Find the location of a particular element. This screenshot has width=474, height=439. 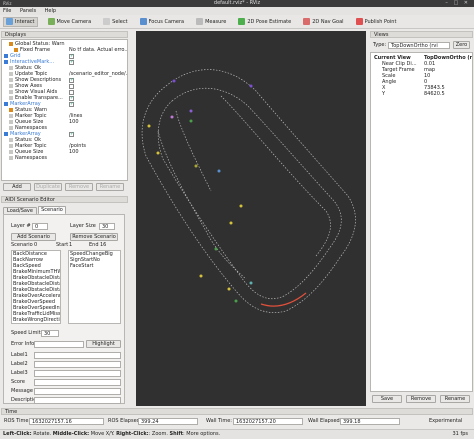

layer-spinbox: 0 is located at coordinates (40, 226).